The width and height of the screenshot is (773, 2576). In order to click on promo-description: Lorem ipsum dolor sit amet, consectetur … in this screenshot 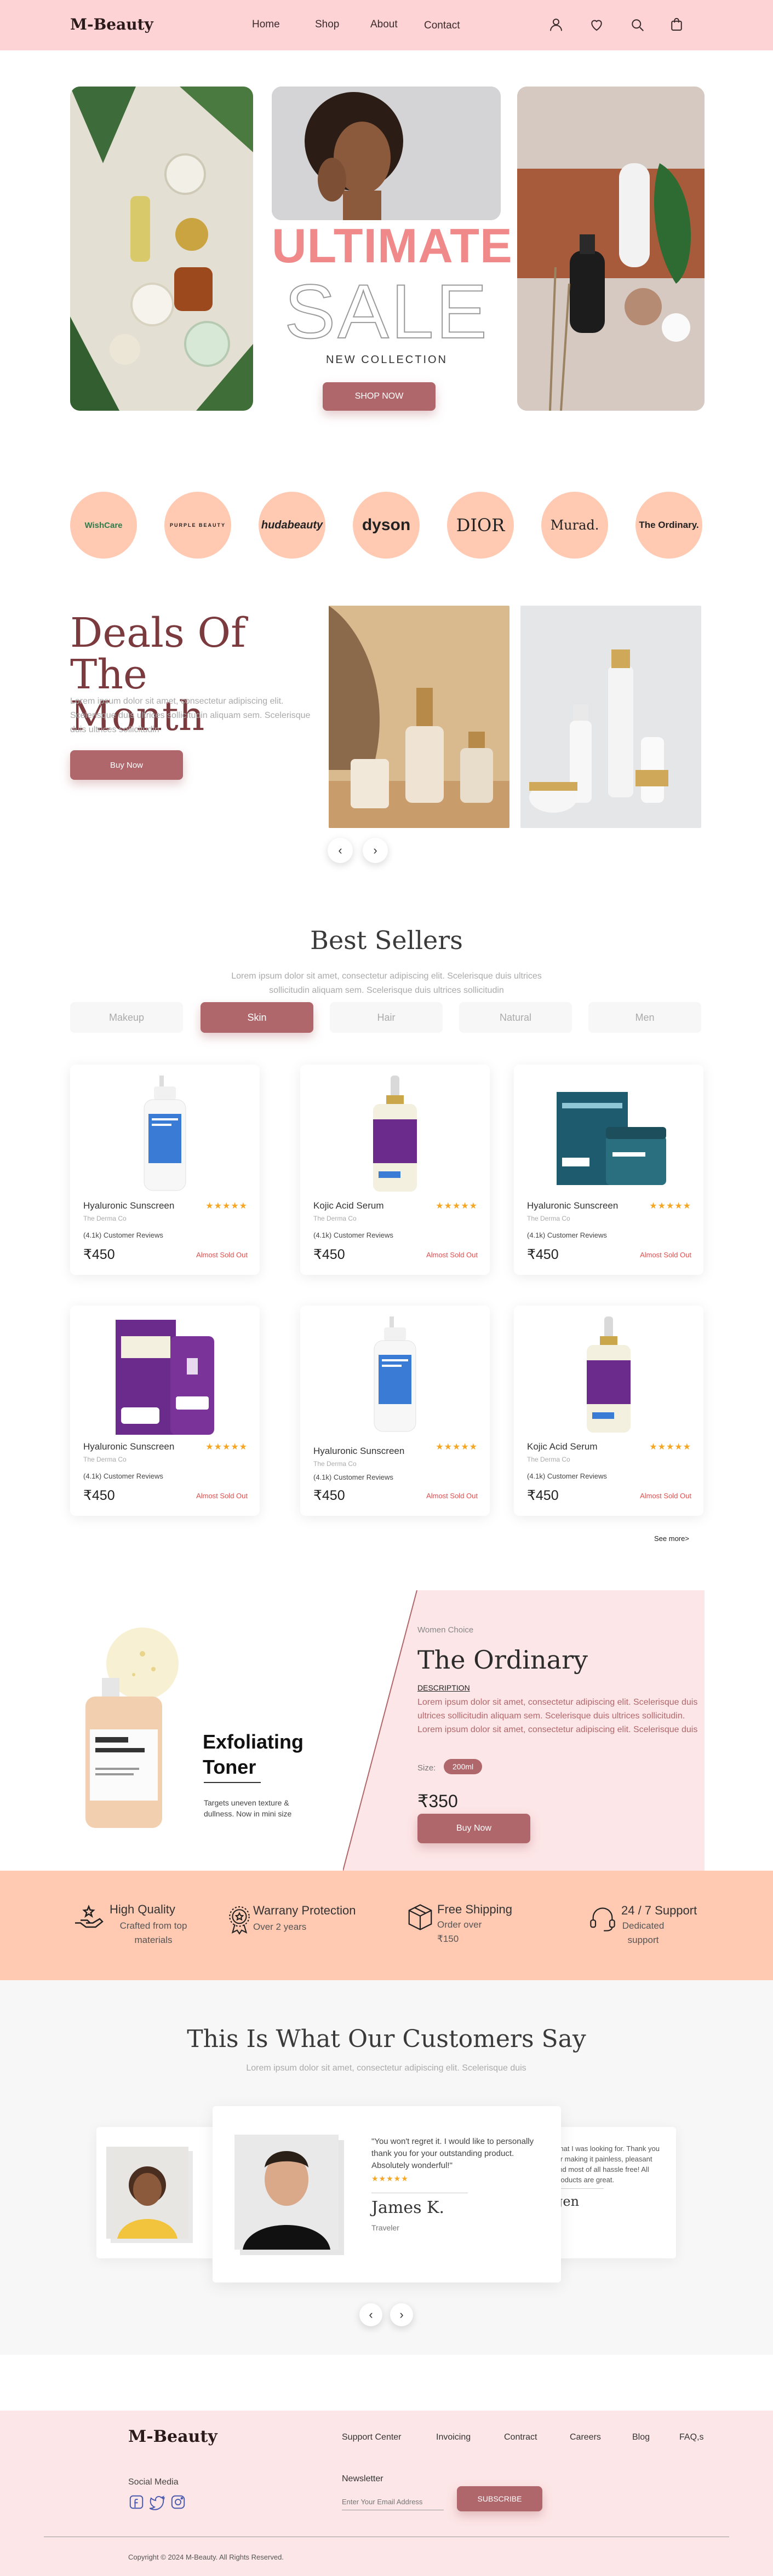, I will do `click(557, 1716)`.